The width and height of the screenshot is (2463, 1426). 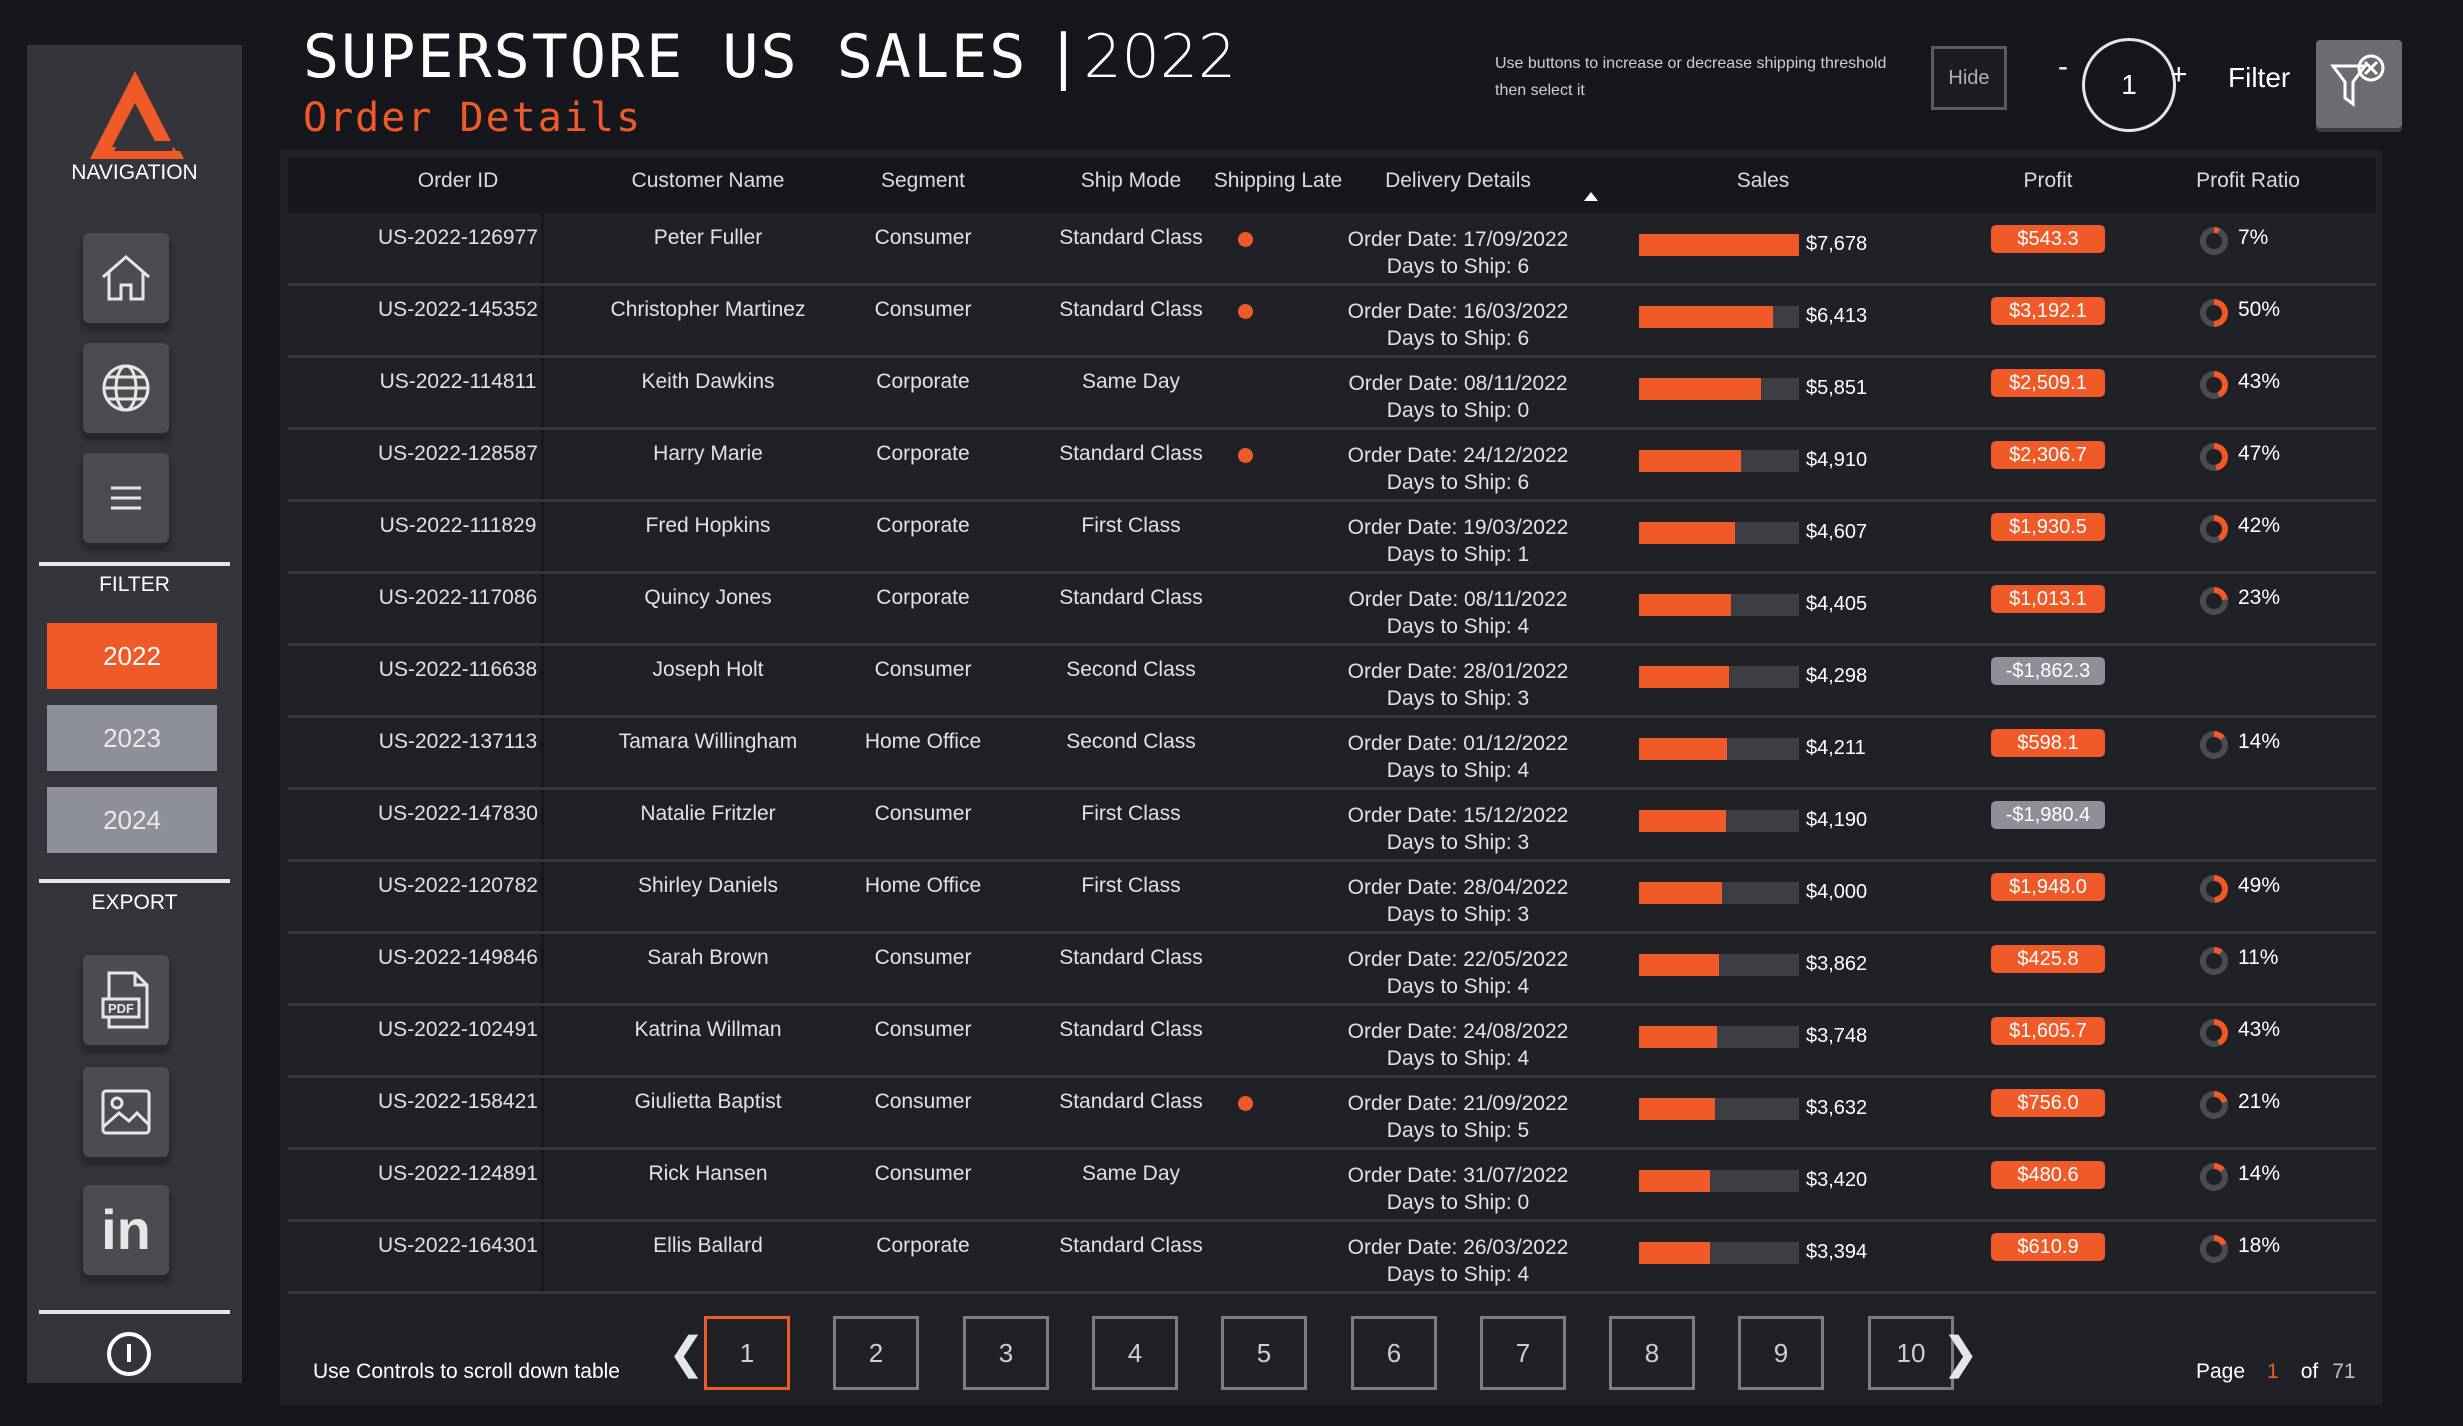 I want to click on page-button-1: 1, so click(x=747, y=1353).